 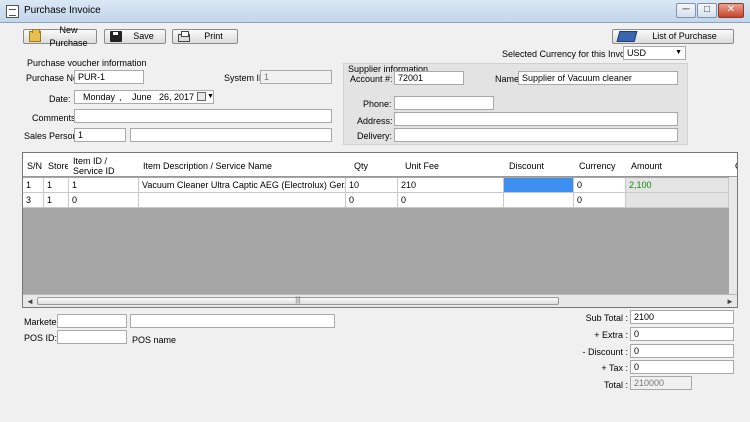 I want to click on app-icon, so click(x=12, y=11).